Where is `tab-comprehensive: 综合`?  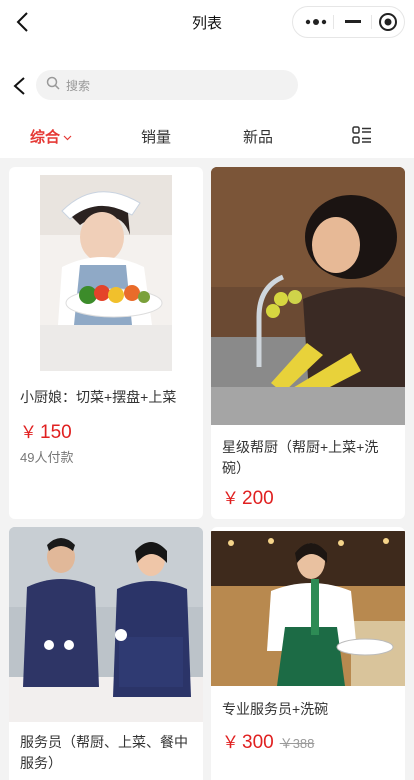
tab-comprehensive: 综合 is located at coordinates (51, 136).